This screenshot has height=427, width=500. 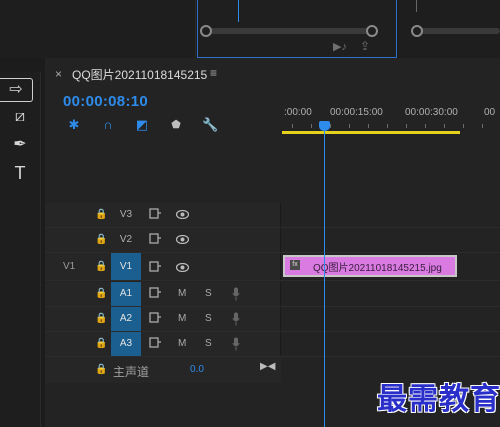 What do you see at coordinates (108, 125) in the screenshot?
I see `snap-icon: ∩` at bounding box center [108, 125].